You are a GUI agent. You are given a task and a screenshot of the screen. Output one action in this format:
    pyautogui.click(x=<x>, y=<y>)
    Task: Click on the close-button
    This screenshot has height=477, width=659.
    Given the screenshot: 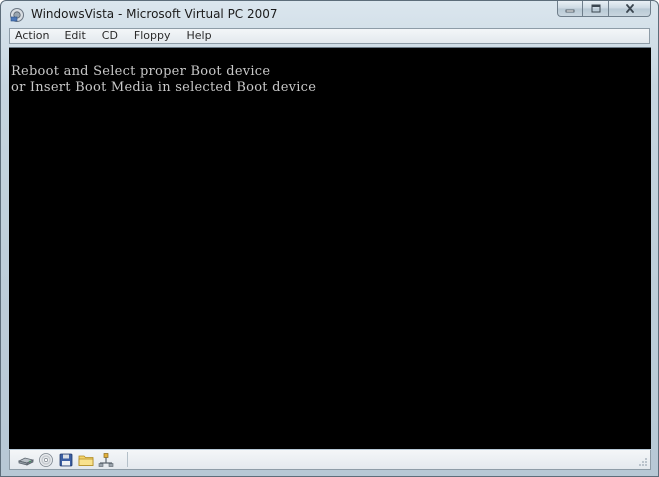 What is the action you would take?
    pyautogui.click(x=630, y=9)
    